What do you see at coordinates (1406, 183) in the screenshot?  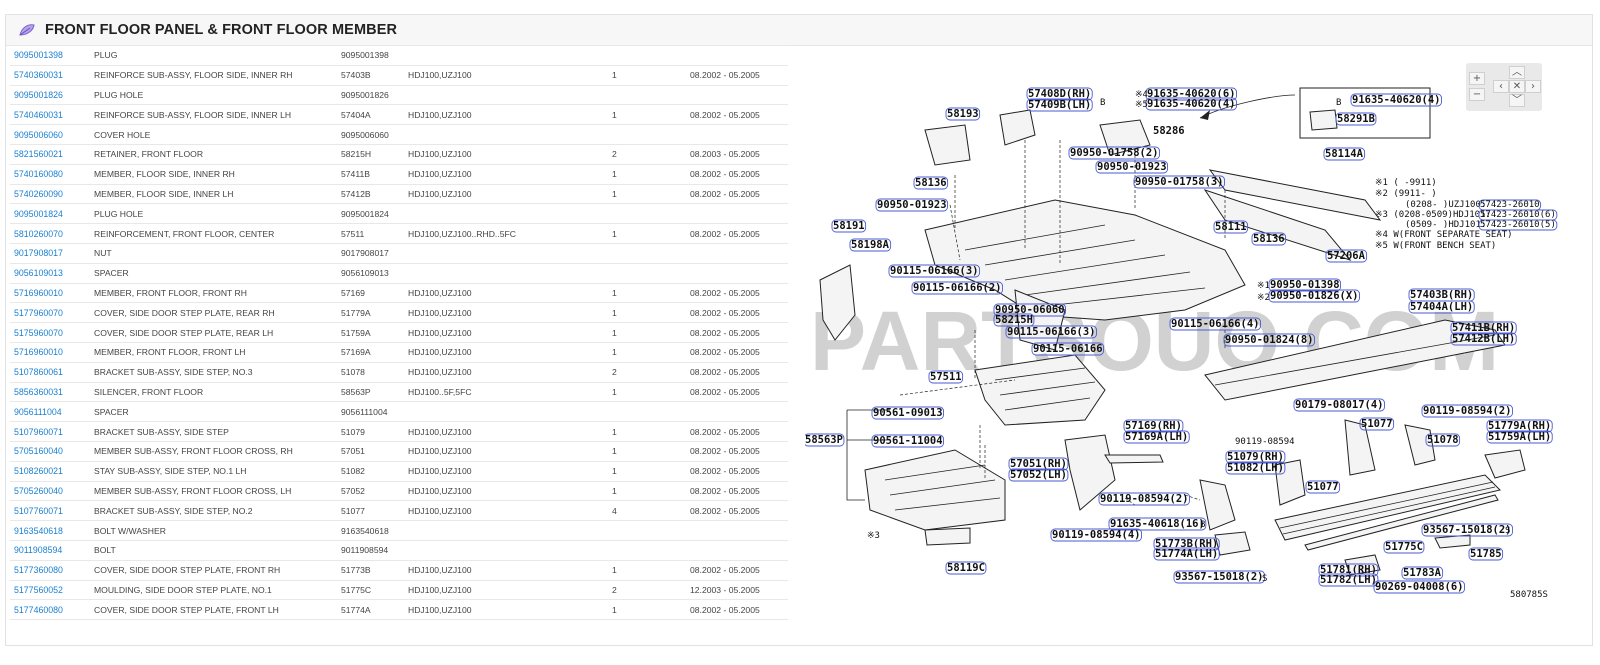 I see `callout-label: ※1 ( -9911)` at bounding box center [1406, 183].